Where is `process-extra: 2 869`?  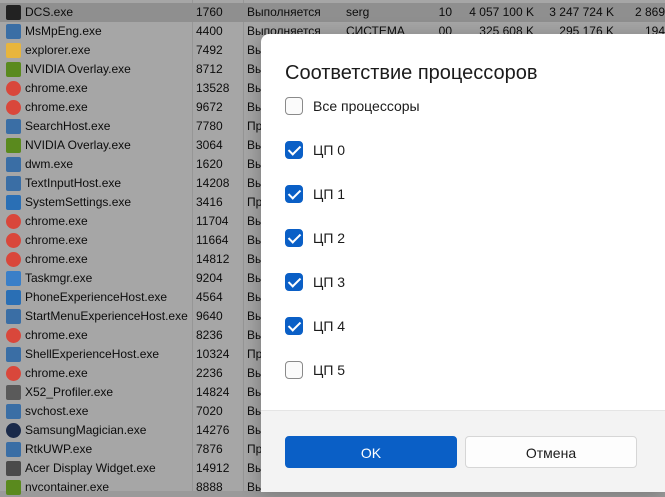 process-extra: 2 869 is located at coordinates (649, 12).